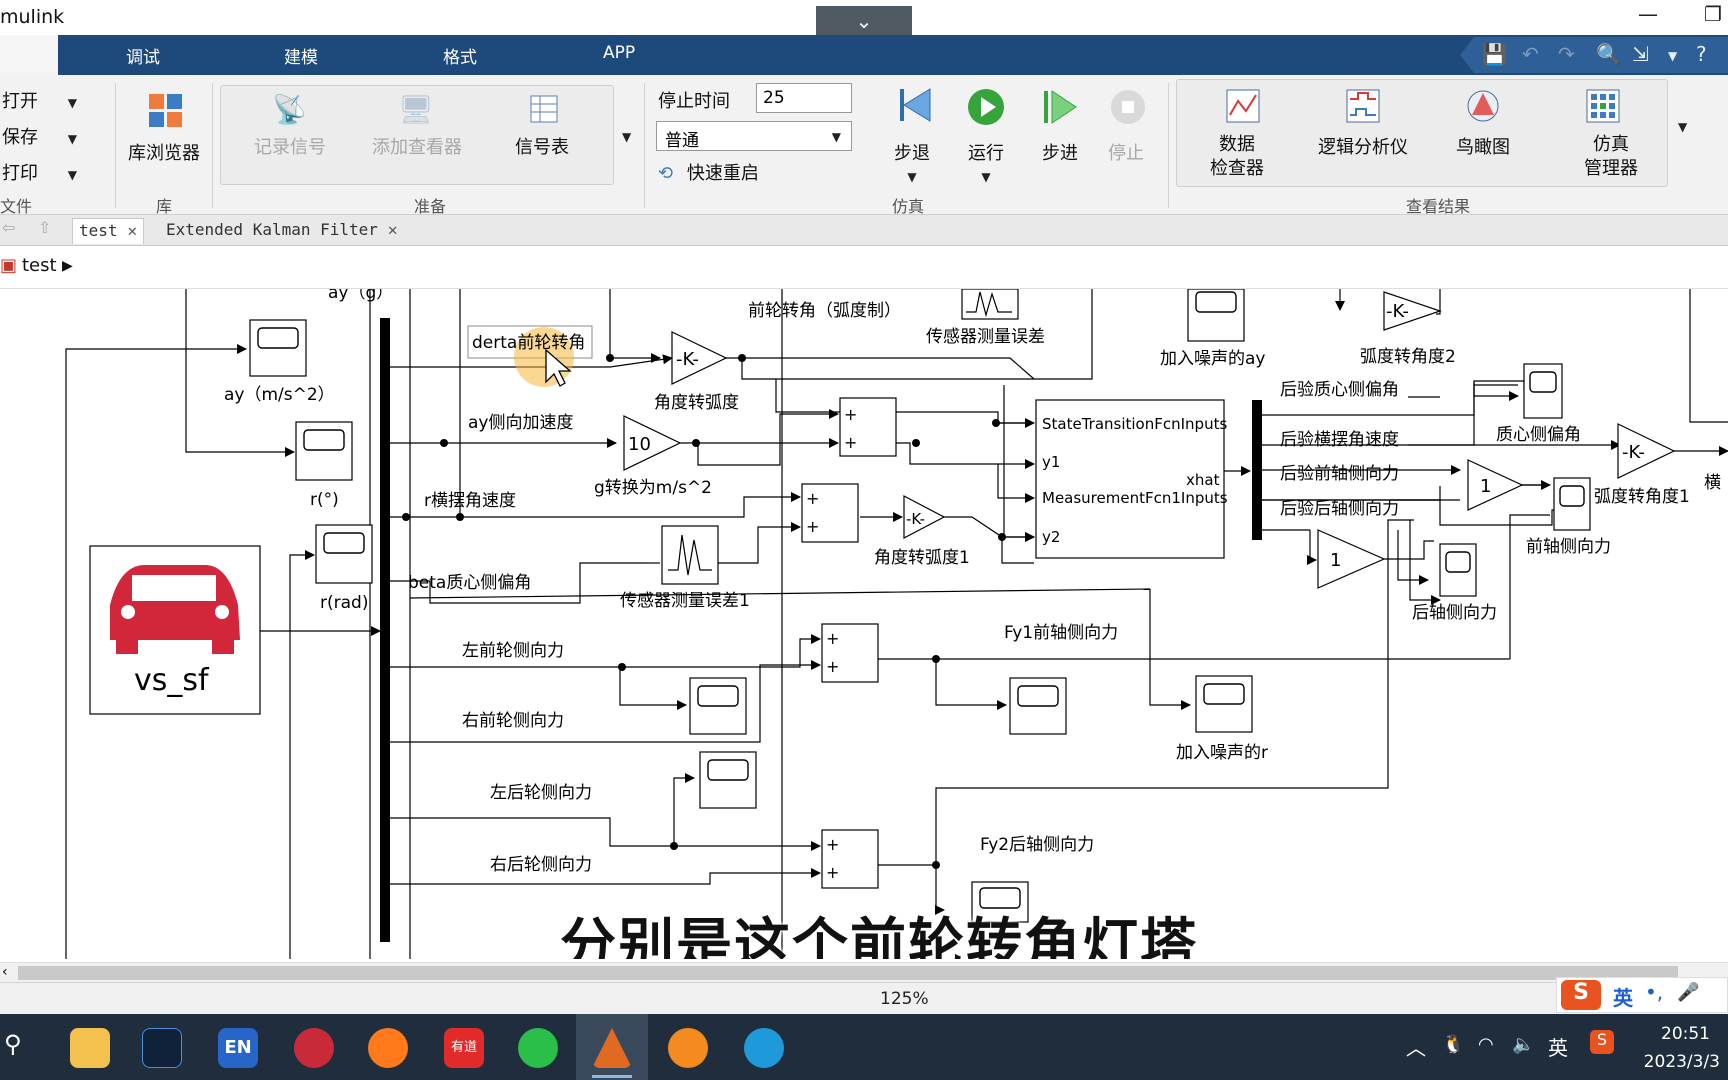 Image resolution: width=1728 pixels, height=1080 pixels. What do you see at coordinates (39, 100) in the screenshot?
I see `open-button: 打开 ▼` at bounding box center [39, 100].